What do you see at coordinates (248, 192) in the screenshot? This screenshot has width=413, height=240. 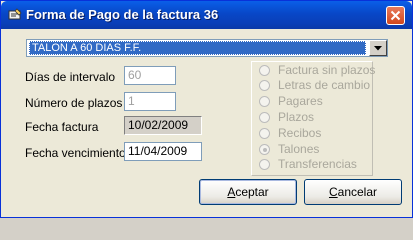 I see `accept-button: Aceptar` at bounding box center [248, 192].